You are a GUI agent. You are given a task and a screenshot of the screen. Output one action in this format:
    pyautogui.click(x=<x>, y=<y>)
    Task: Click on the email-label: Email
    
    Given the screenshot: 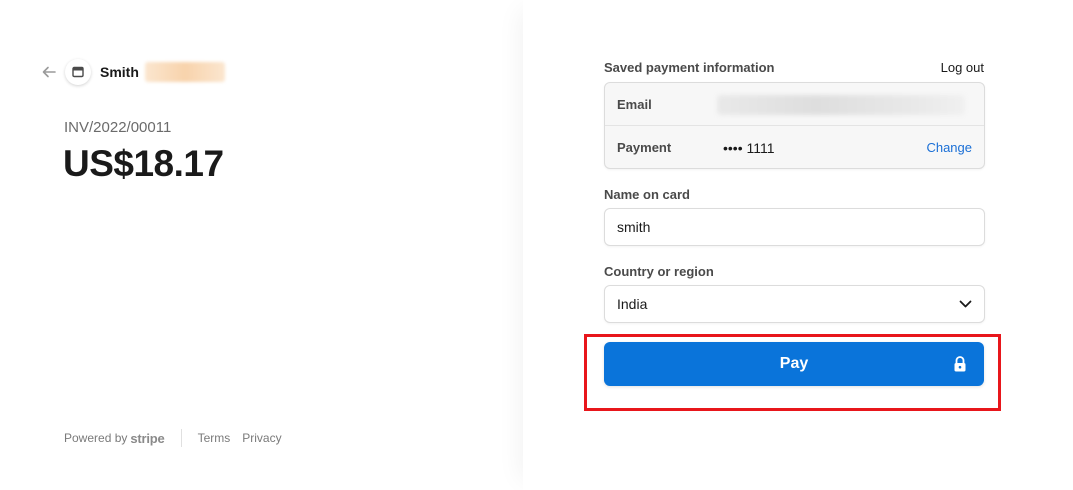 What is the action you would take?
    pyautogui.click(x=634, y=104)
    